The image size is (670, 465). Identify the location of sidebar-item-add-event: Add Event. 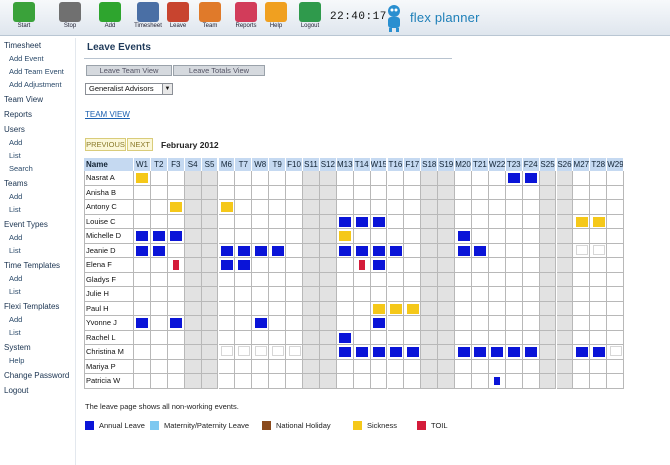
(22, 58).